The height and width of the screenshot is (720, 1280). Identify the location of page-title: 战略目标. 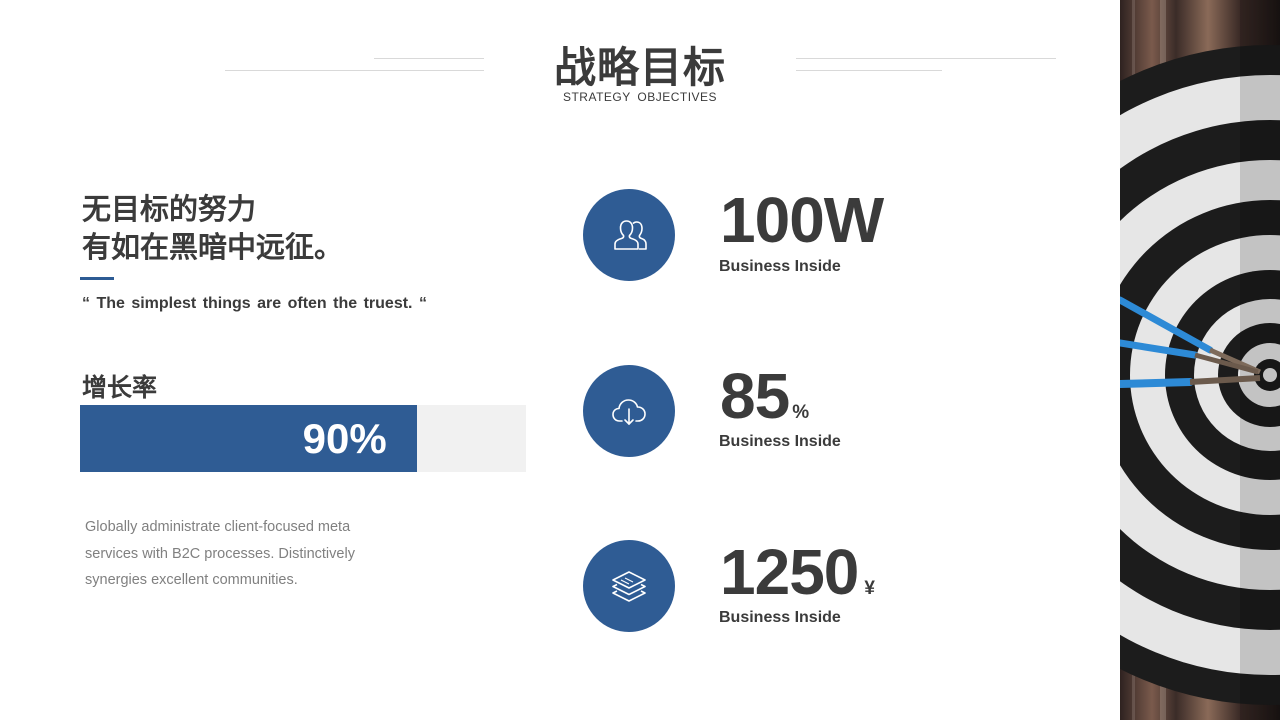
(639, 67).